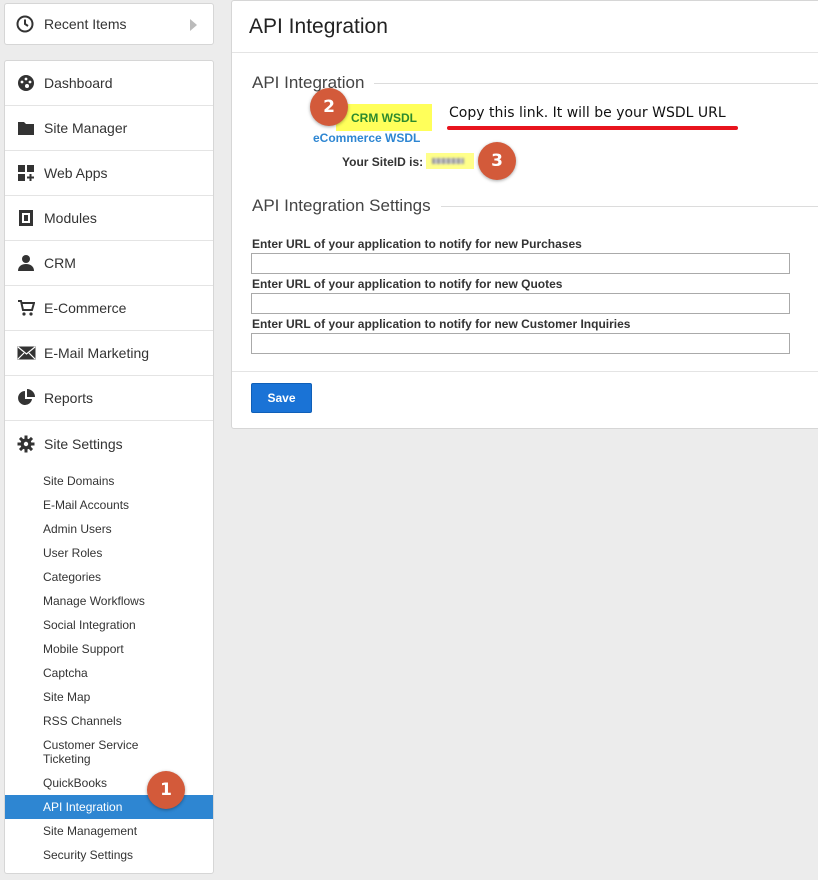 The image size is (818, 880). Describe the element at coordinates (520, 343) in the screenshot. I see `inquiries-url-input` at that location.